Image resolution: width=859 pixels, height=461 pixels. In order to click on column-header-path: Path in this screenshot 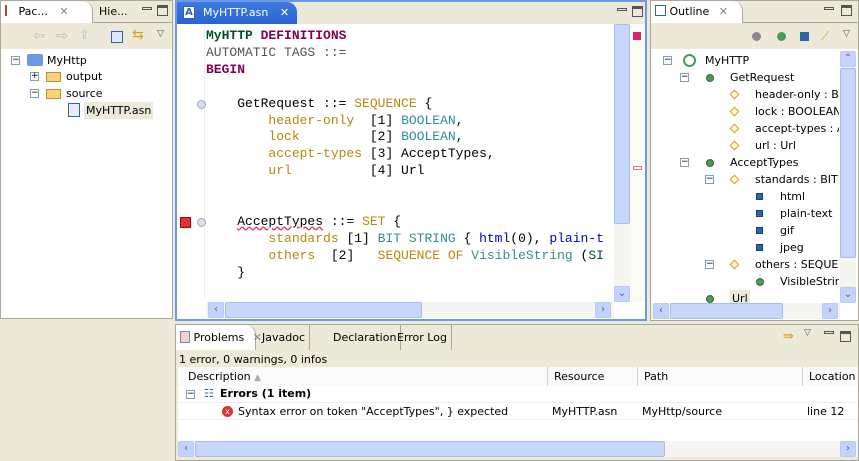, I will do `click(720, 376)`.